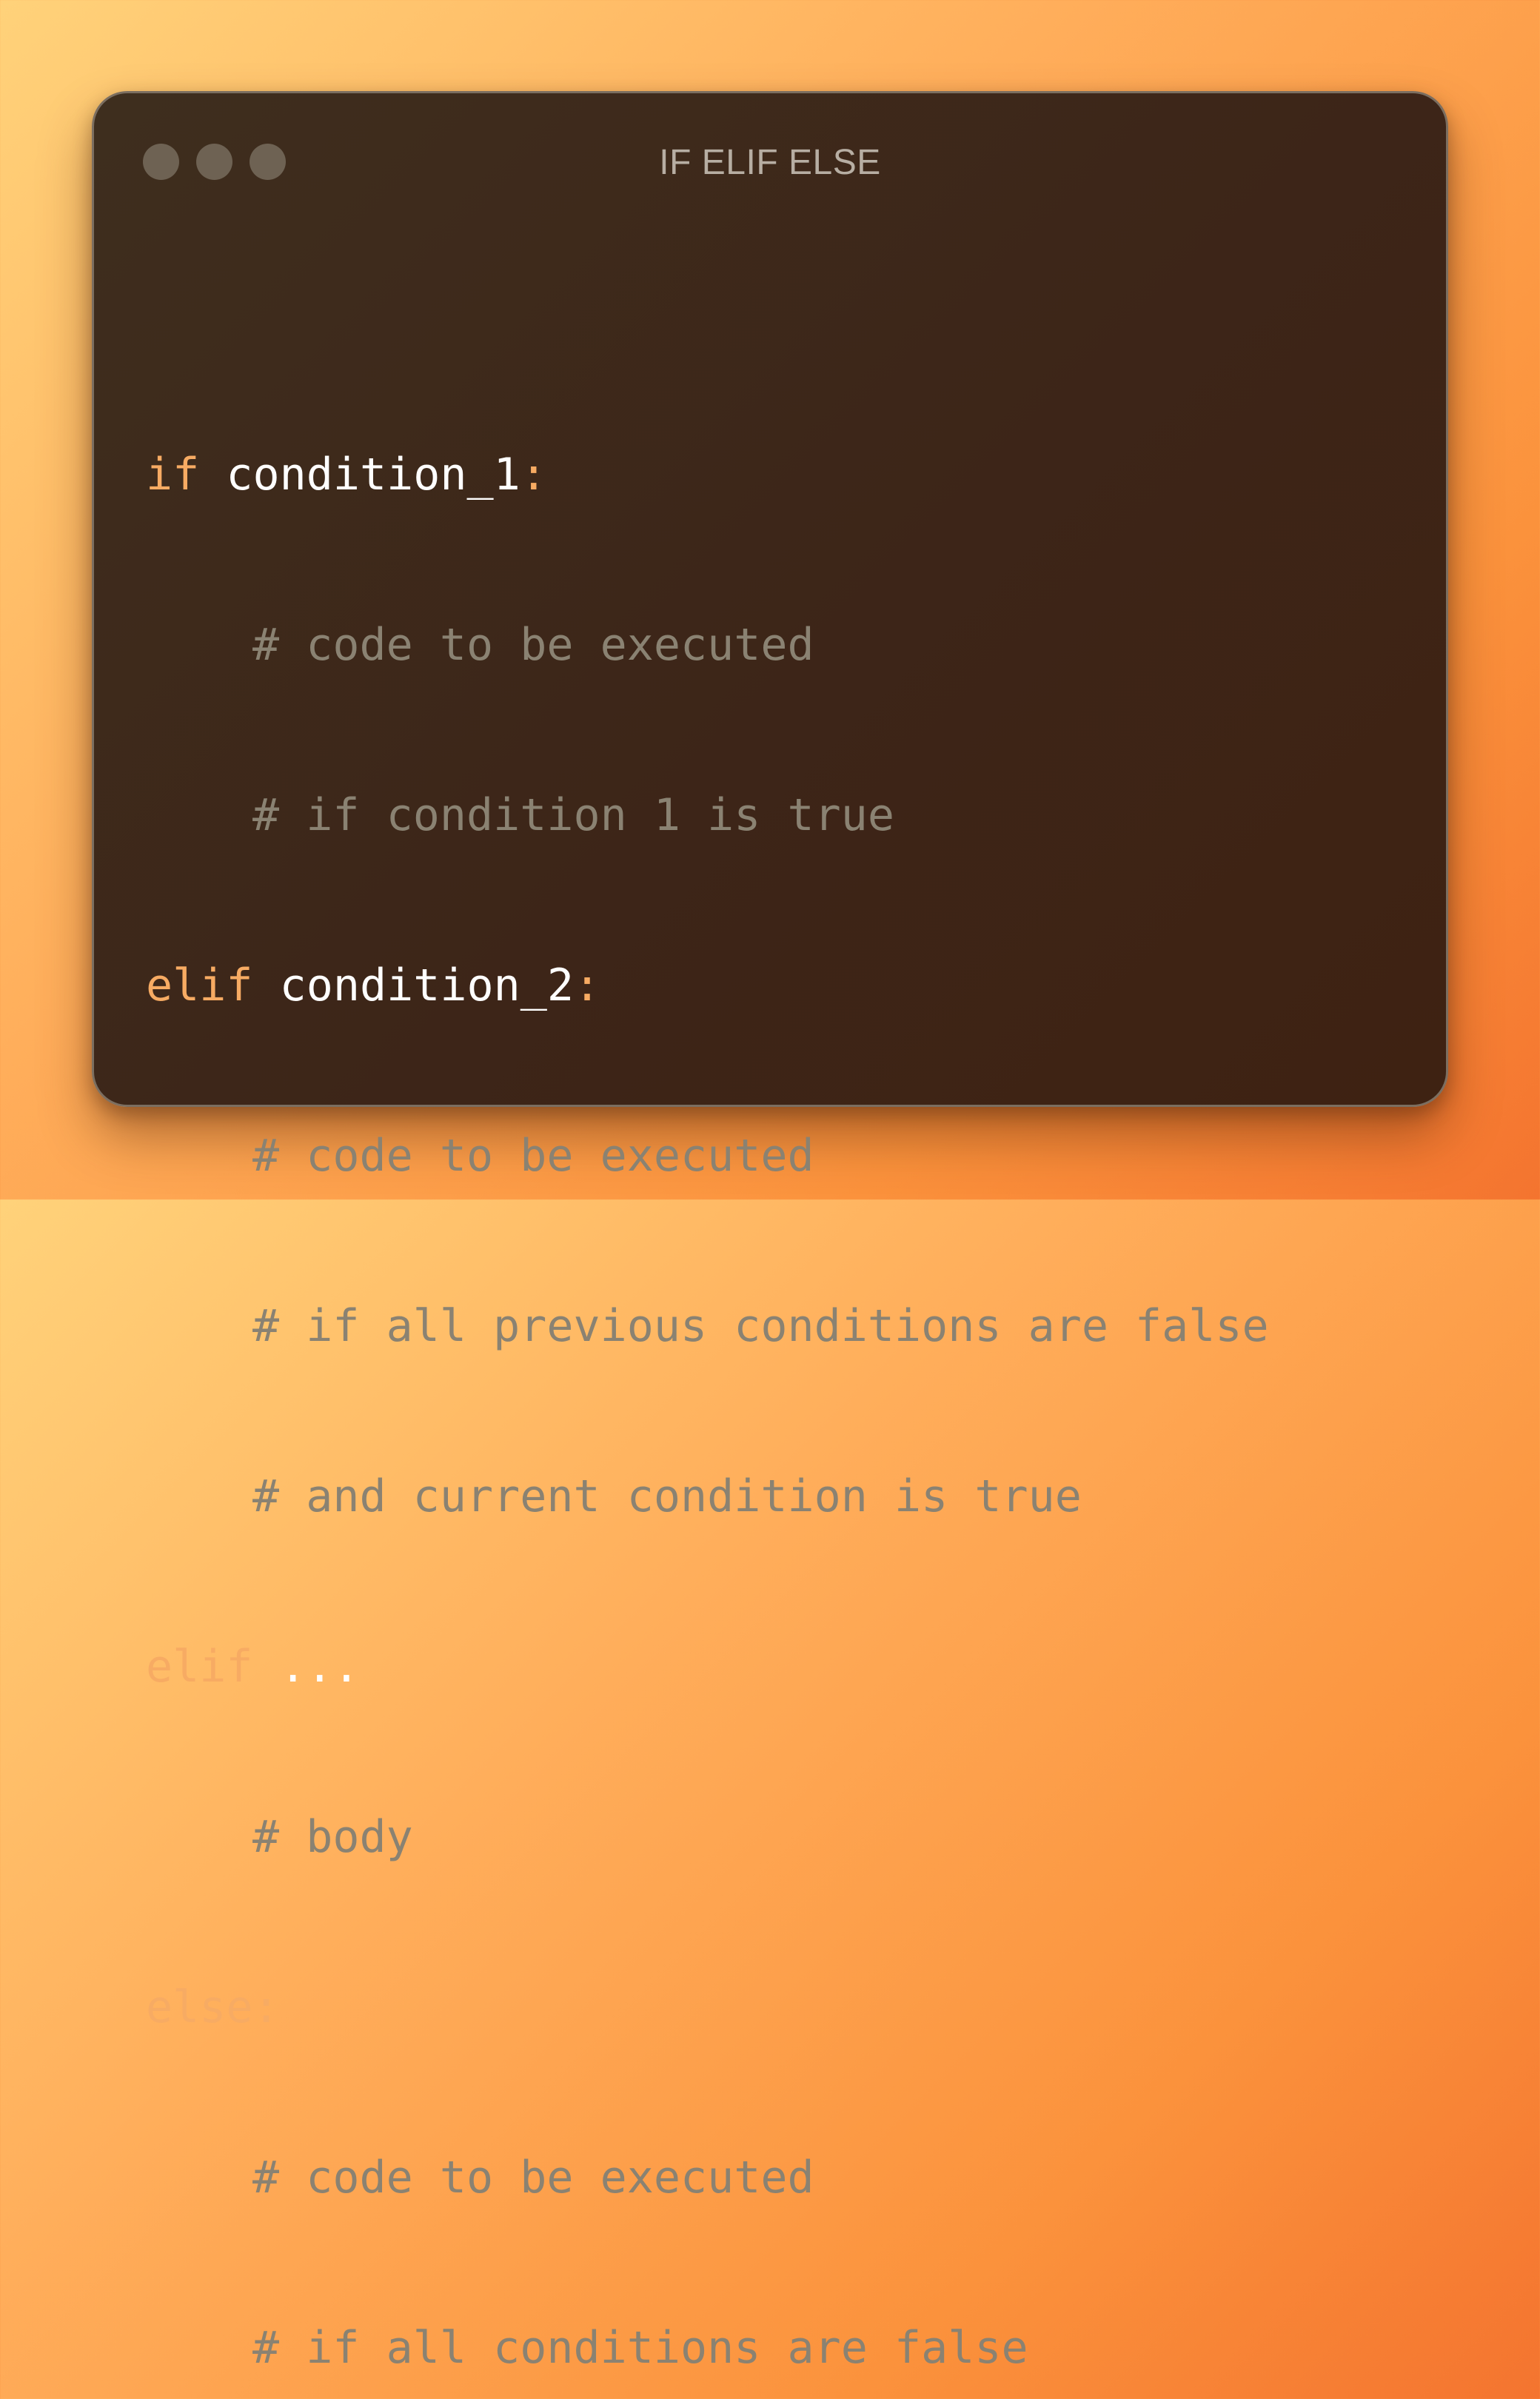  What do you see at coordinates (761, 1326) in the screenshot?
I see `comment: # if all previous conditions are false` at bounding box center [761, 1326].